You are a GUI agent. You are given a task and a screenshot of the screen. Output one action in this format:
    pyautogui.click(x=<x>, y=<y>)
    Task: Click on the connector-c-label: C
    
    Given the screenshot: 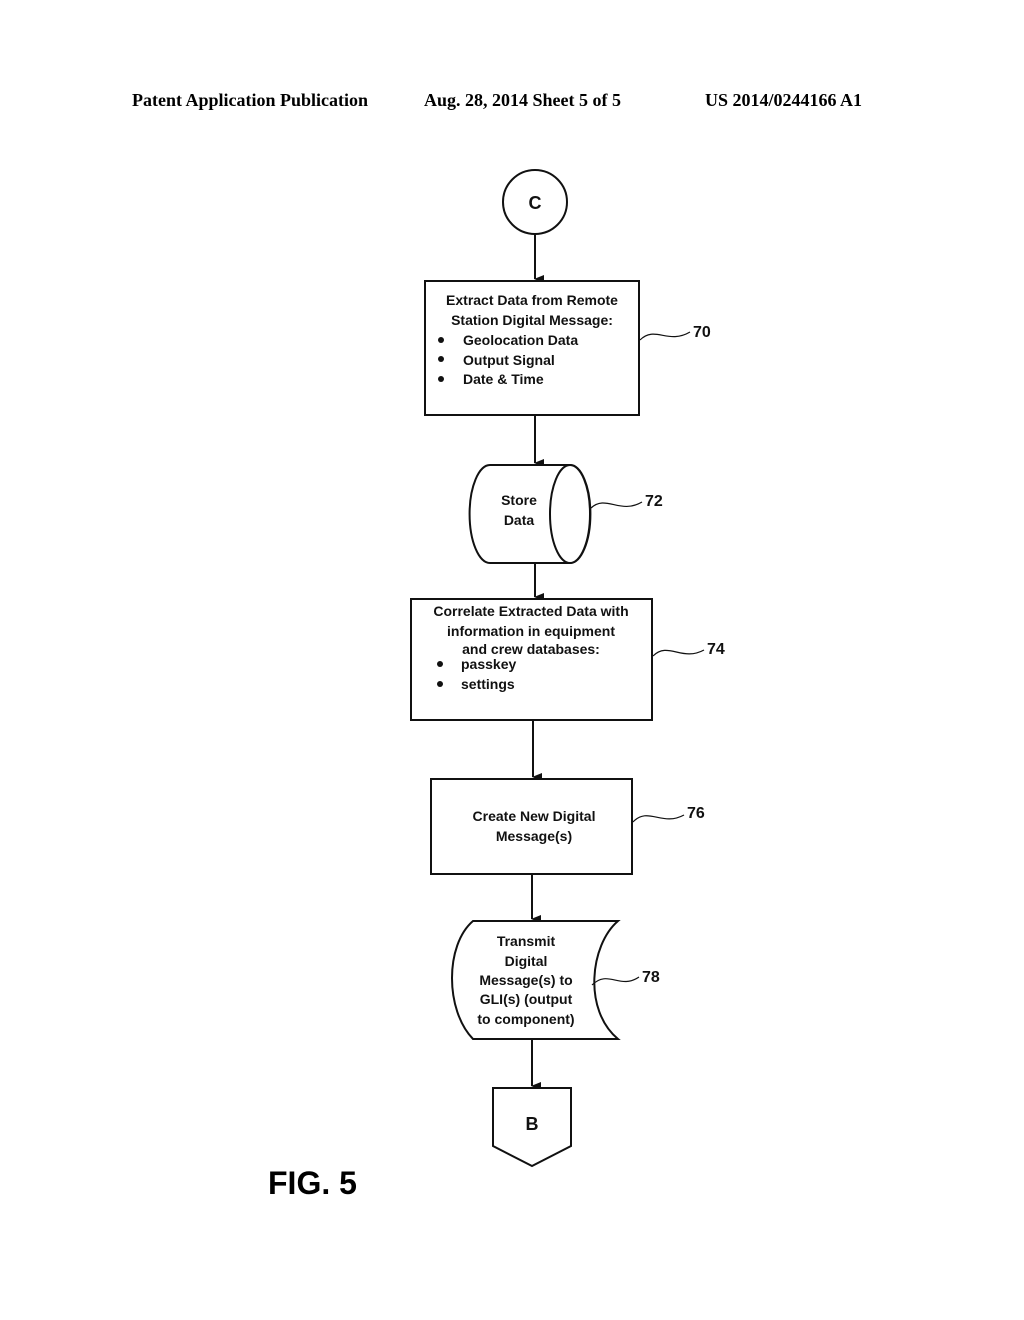 What is the action you would take?
    pyautogui.click(x=535, y=203)
    